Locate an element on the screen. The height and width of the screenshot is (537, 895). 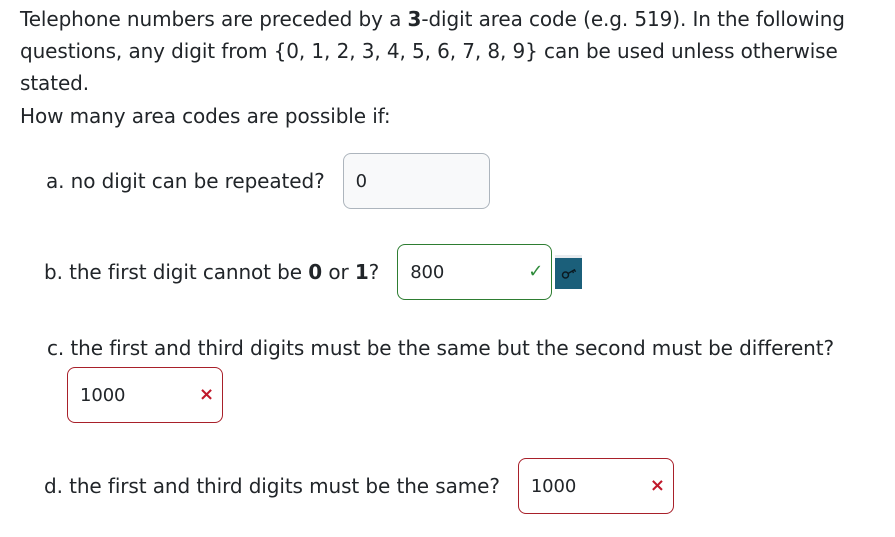
question-b-label-part3: ? is located at coordinates (374, 272).